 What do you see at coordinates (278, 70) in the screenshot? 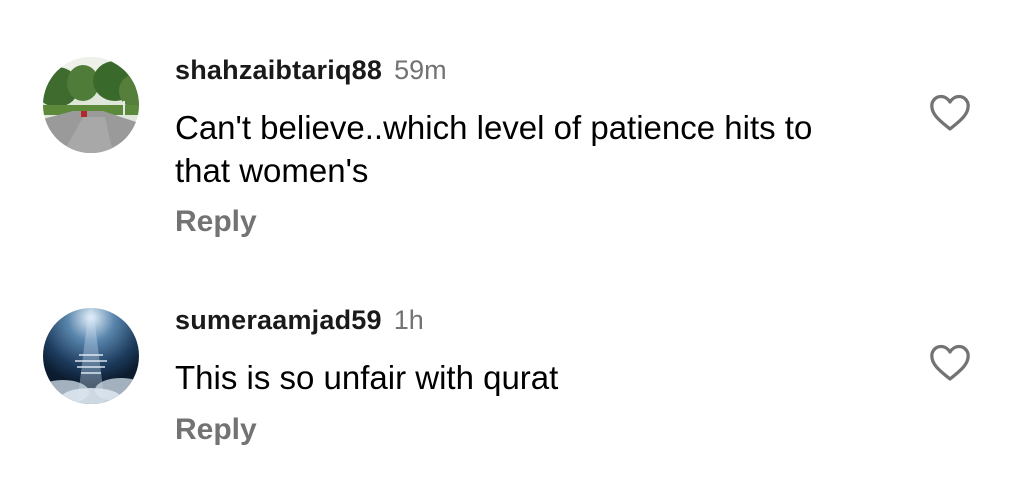
I see `username: shahzaibtariq88` at bounding box center [278, 70].